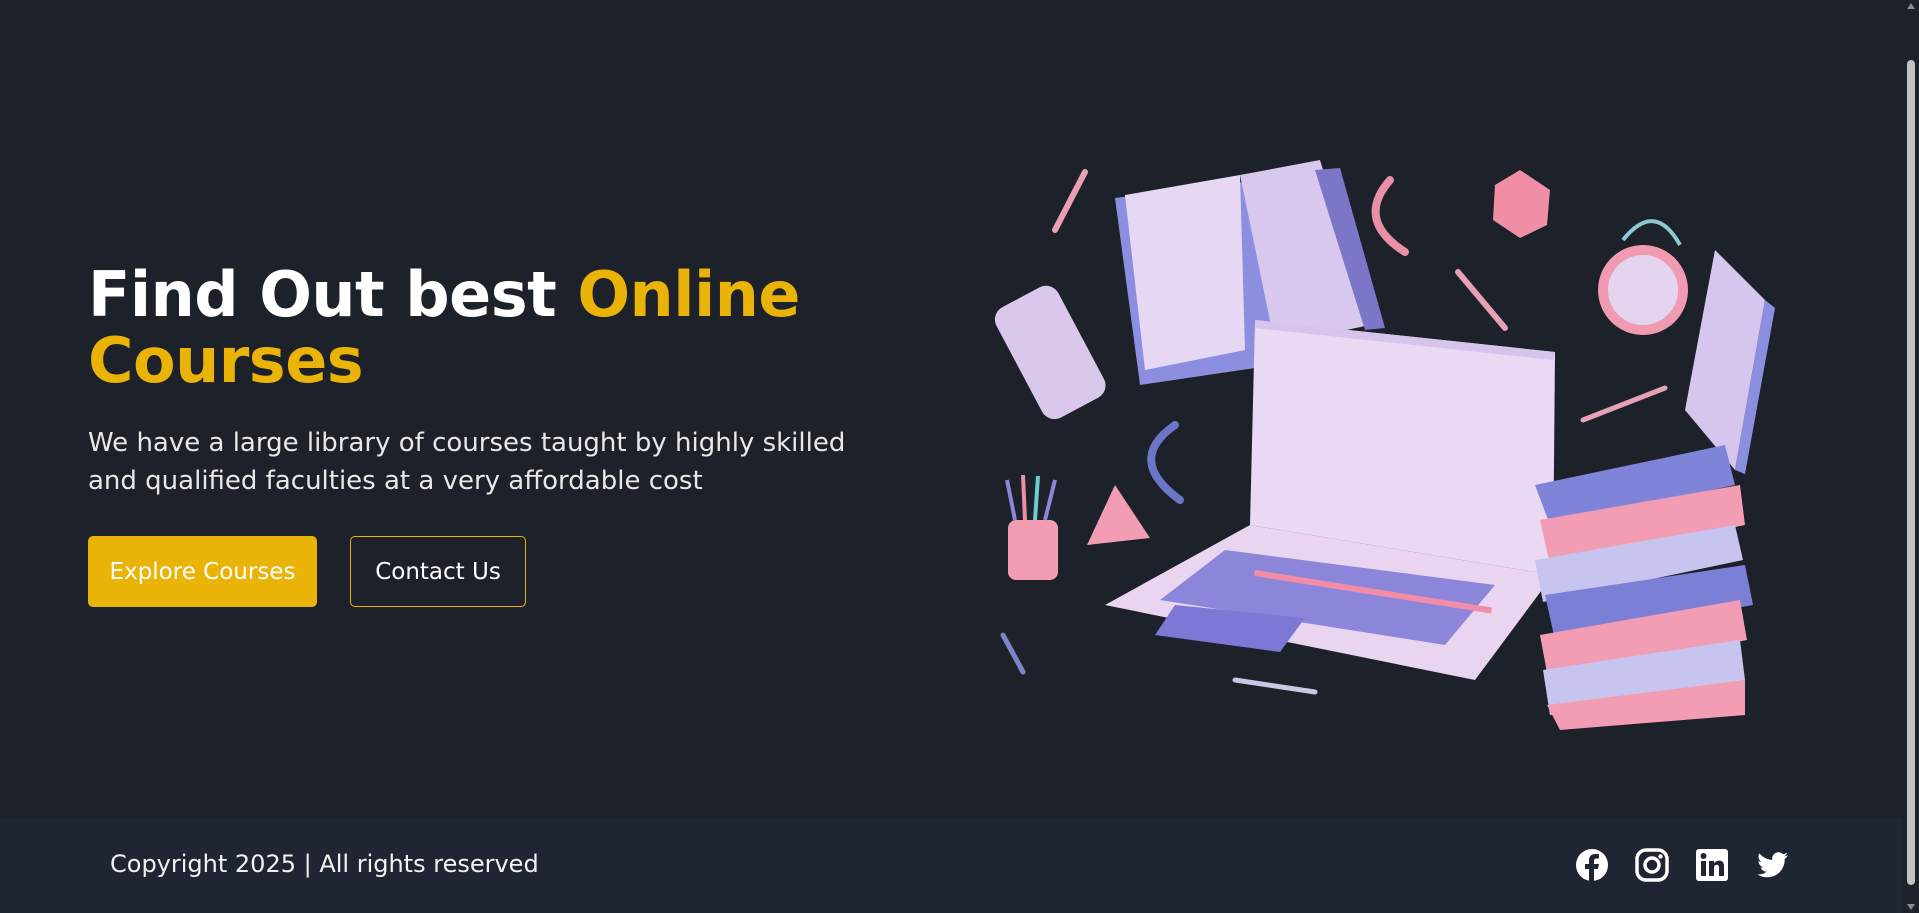 The height and width of the screenshot is (913, 1919). Describe the element at coordinates (438, 571) in the screenshot. I see `contact-us-button: Contact Us` at that location.